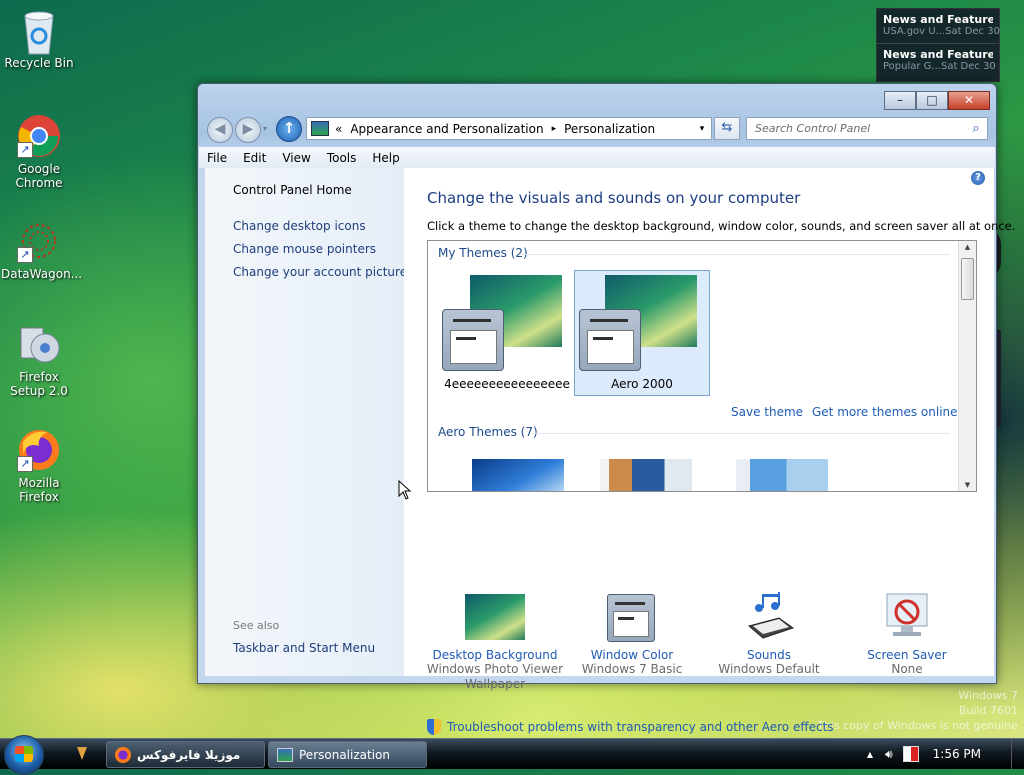 This screenshot has height=775, width=1024. I want to click on get-more-themes-link: Get more themes online, so click(885, 412).